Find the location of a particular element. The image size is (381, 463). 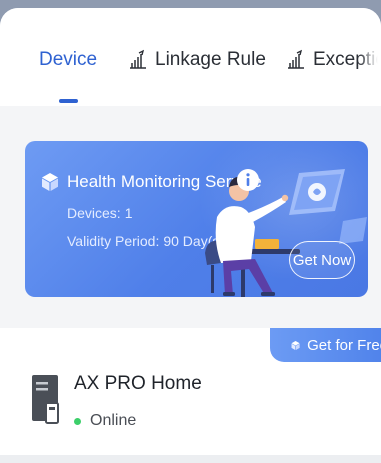

device-status: Online is located at coordinates (105, 421).